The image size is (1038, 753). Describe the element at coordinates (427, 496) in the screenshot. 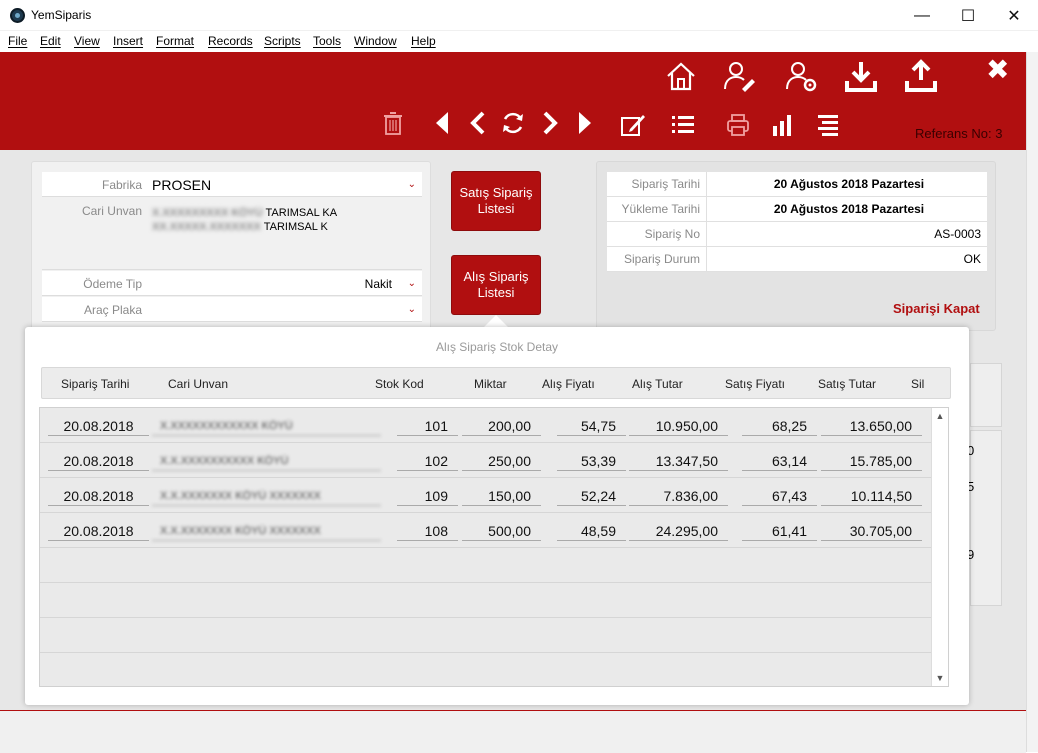

I see `cell-stok-kod: 109` at that location.